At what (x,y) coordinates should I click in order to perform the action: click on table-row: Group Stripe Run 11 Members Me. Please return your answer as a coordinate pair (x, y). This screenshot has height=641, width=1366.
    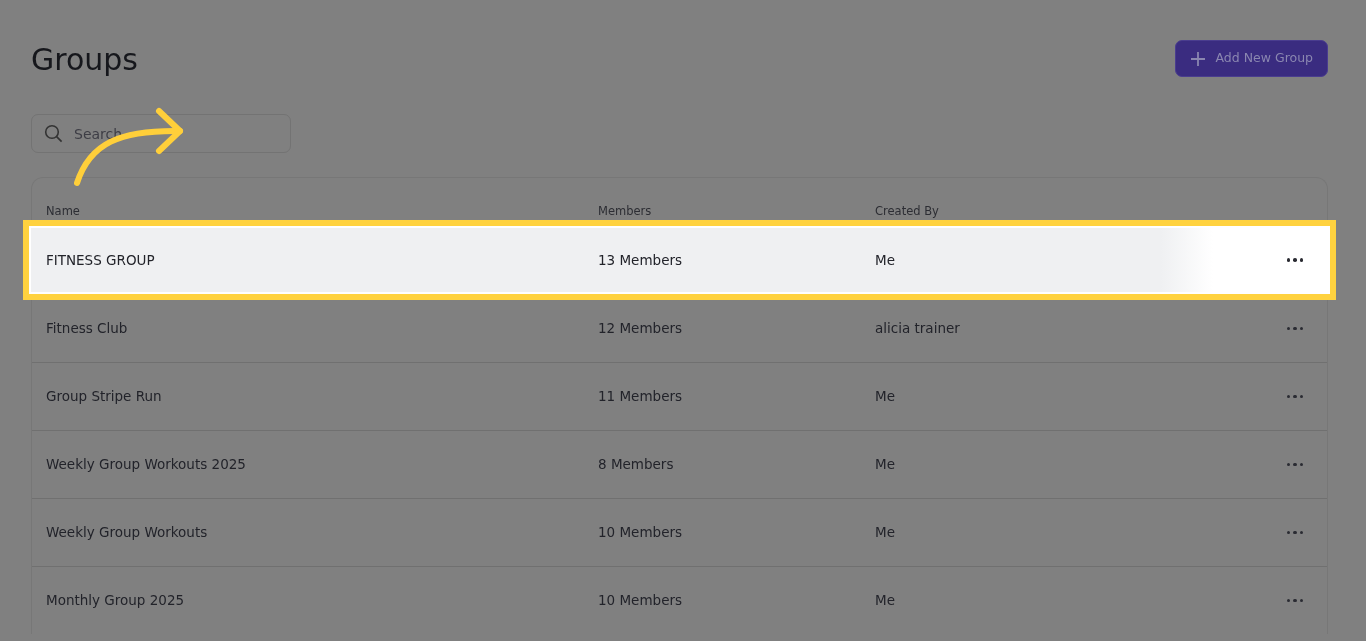
    Looking at the image, I should click on (679, 396).